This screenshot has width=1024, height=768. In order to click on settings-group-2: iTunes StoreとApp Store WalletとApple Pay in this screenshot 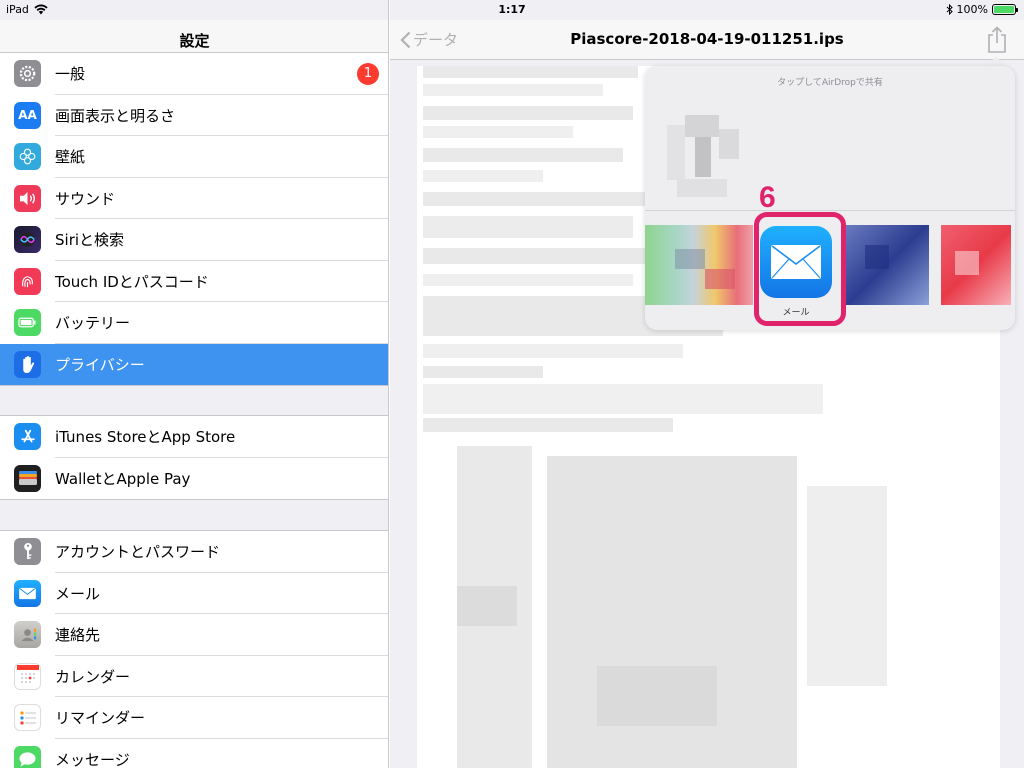, I will do `click(194, 457)`.